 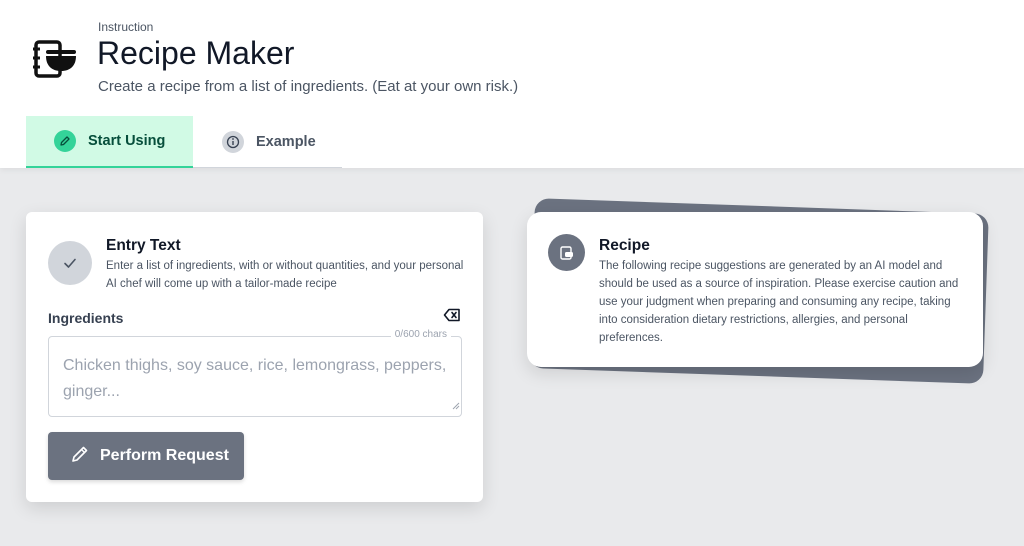 I want to click on ingredients-field: 0/600 chars, so click(x=255, y=373).